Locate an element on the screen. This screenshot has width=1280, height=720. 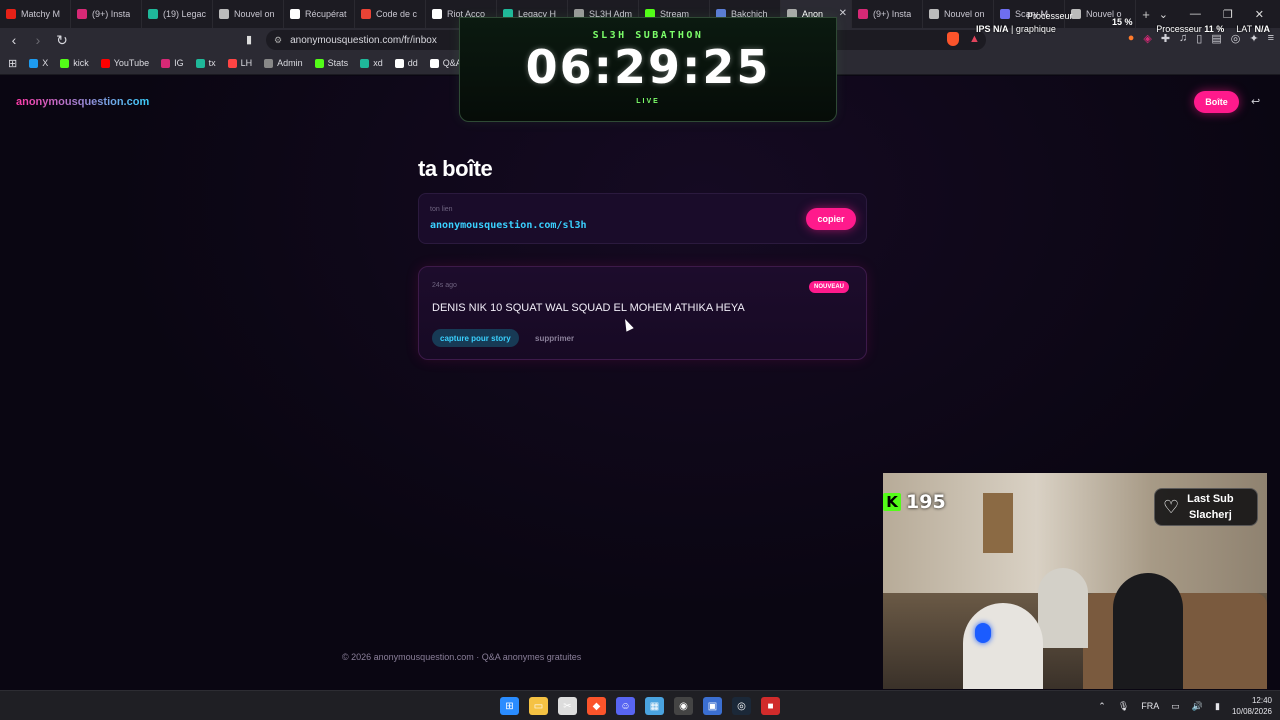
bookmark-label: tx is located at coordinates (212, 63).